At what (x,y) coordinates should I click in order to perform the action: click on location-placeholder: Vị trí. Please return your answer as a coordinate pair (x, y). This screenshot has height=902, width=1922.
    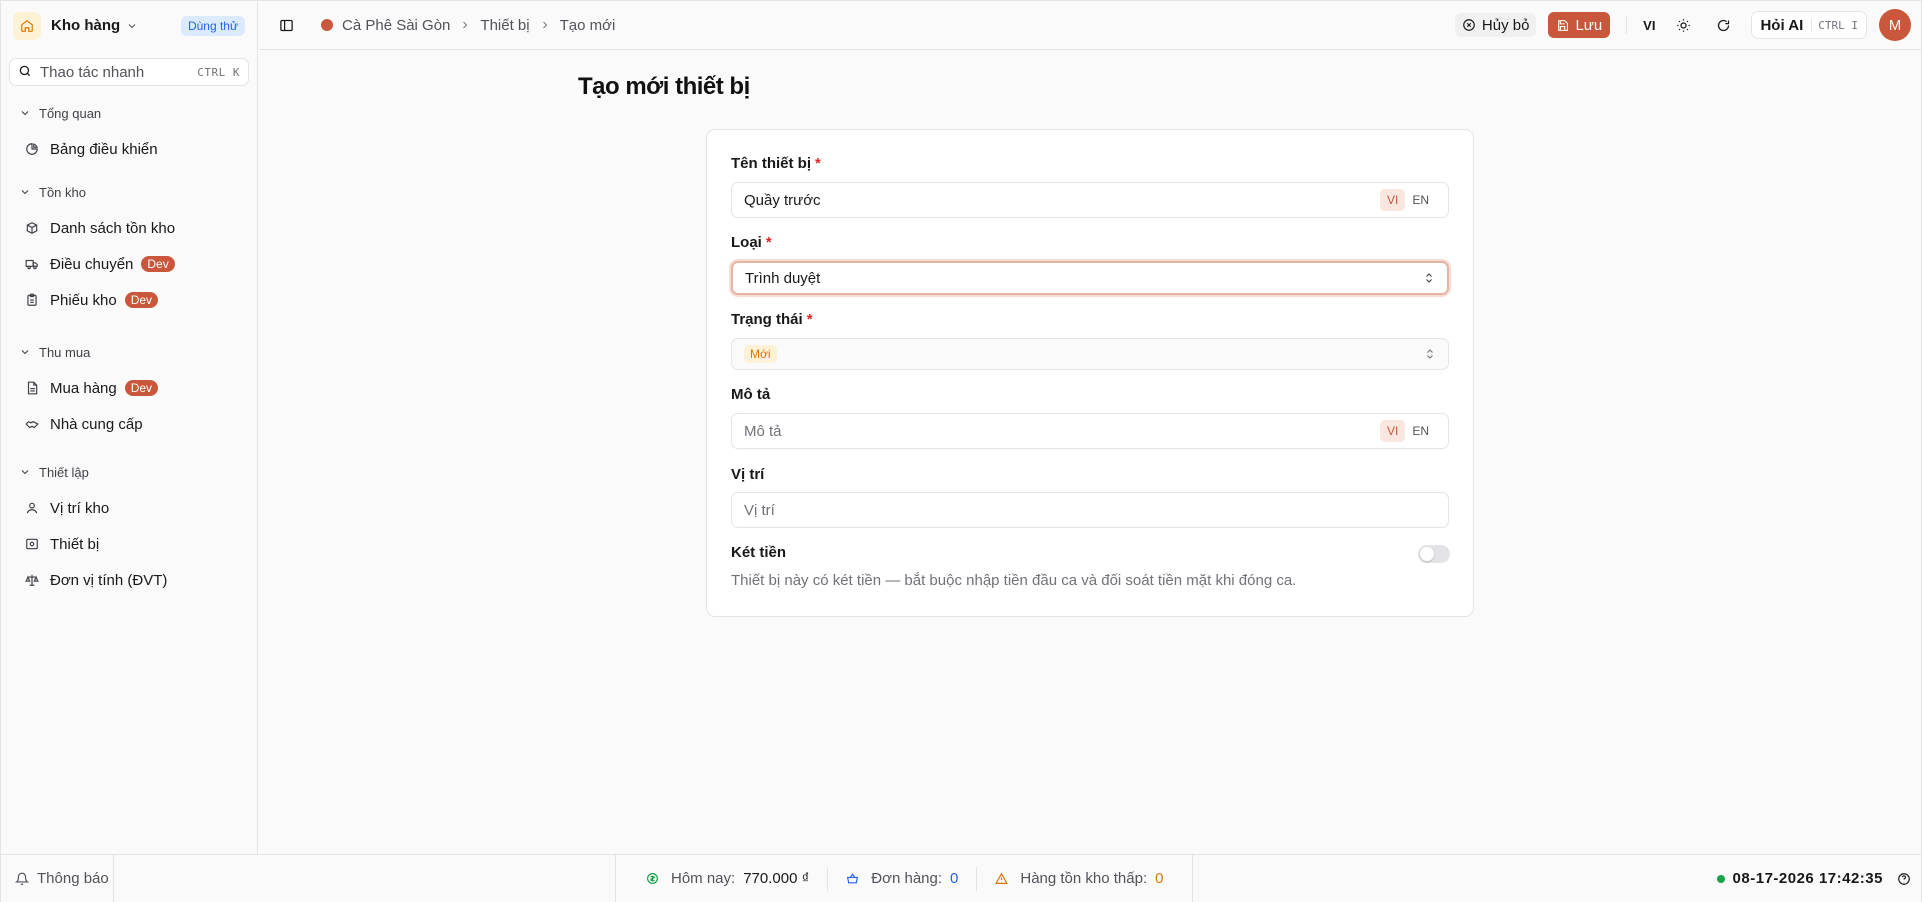
    Looking at the image, I should click on (759, 510).